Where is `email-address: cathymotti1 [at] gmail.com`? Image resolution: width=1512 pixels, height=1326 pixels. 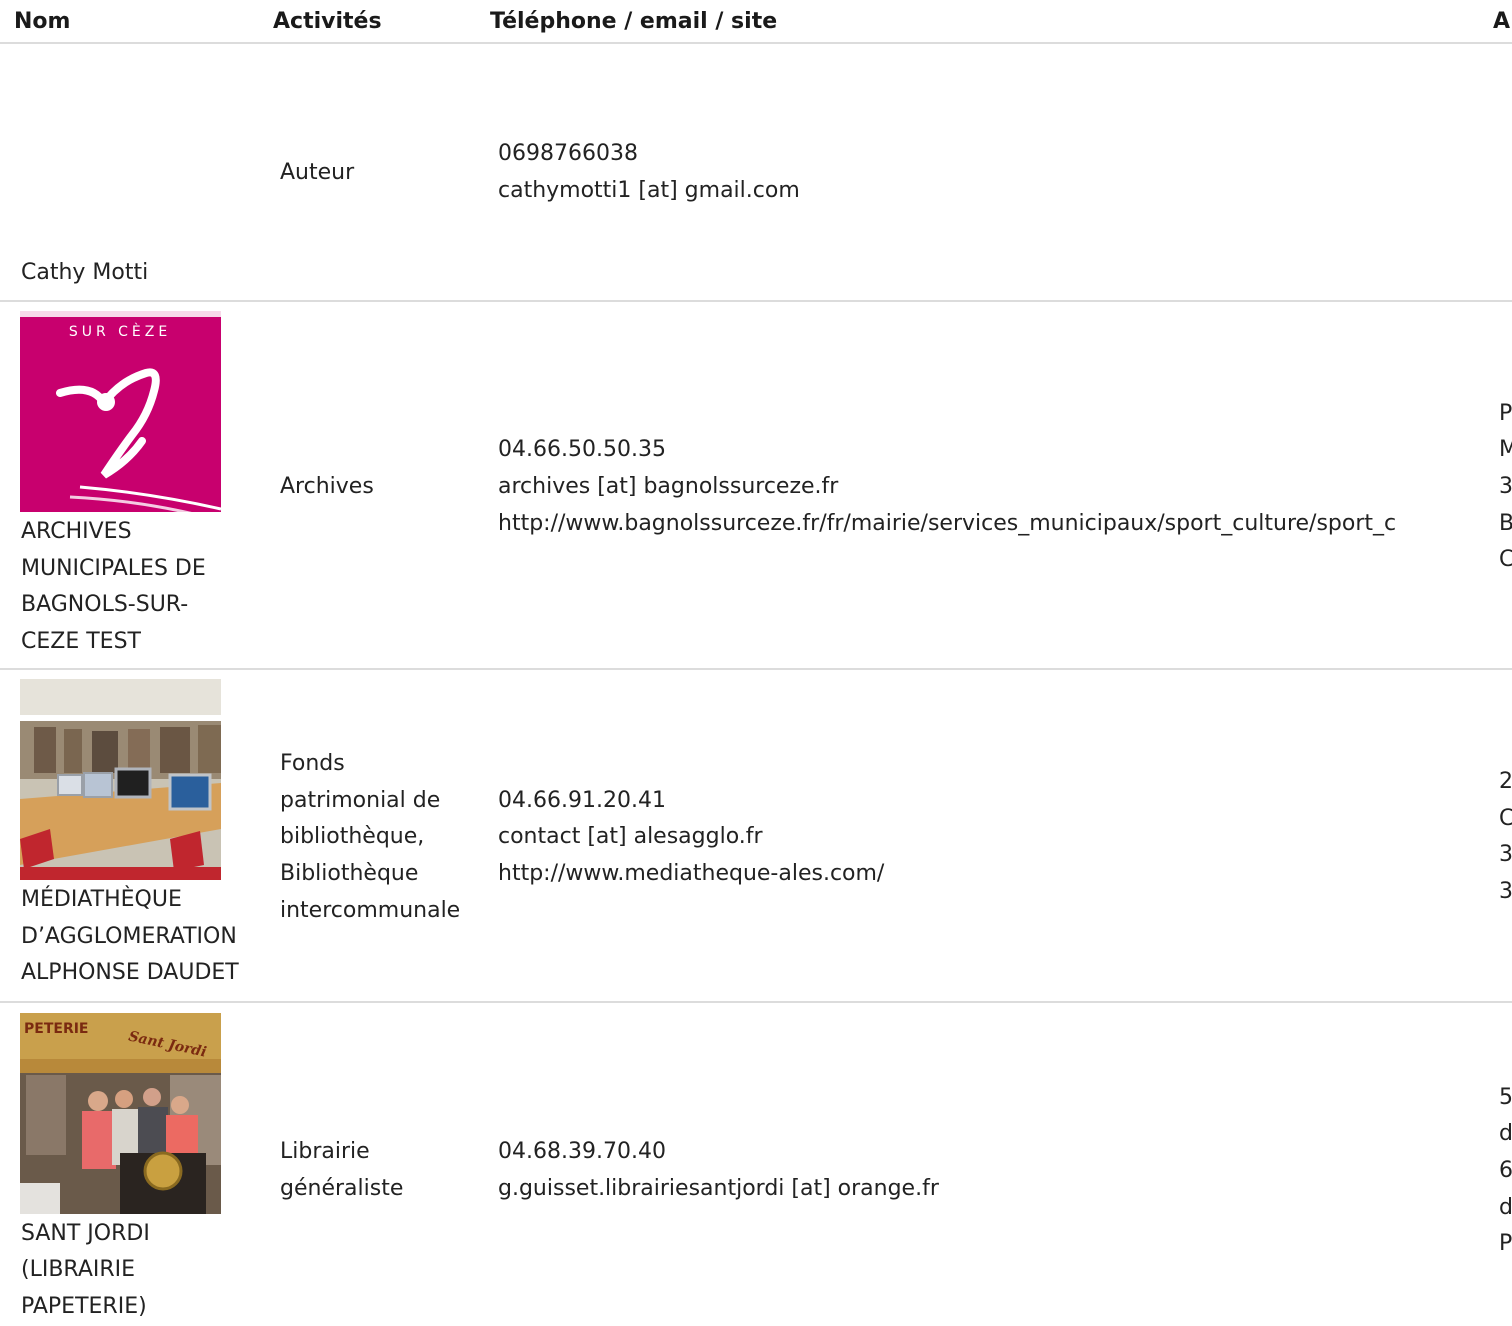
email-address: cathymotti1 [at] gmail.com is located at coordinates (649, 190).